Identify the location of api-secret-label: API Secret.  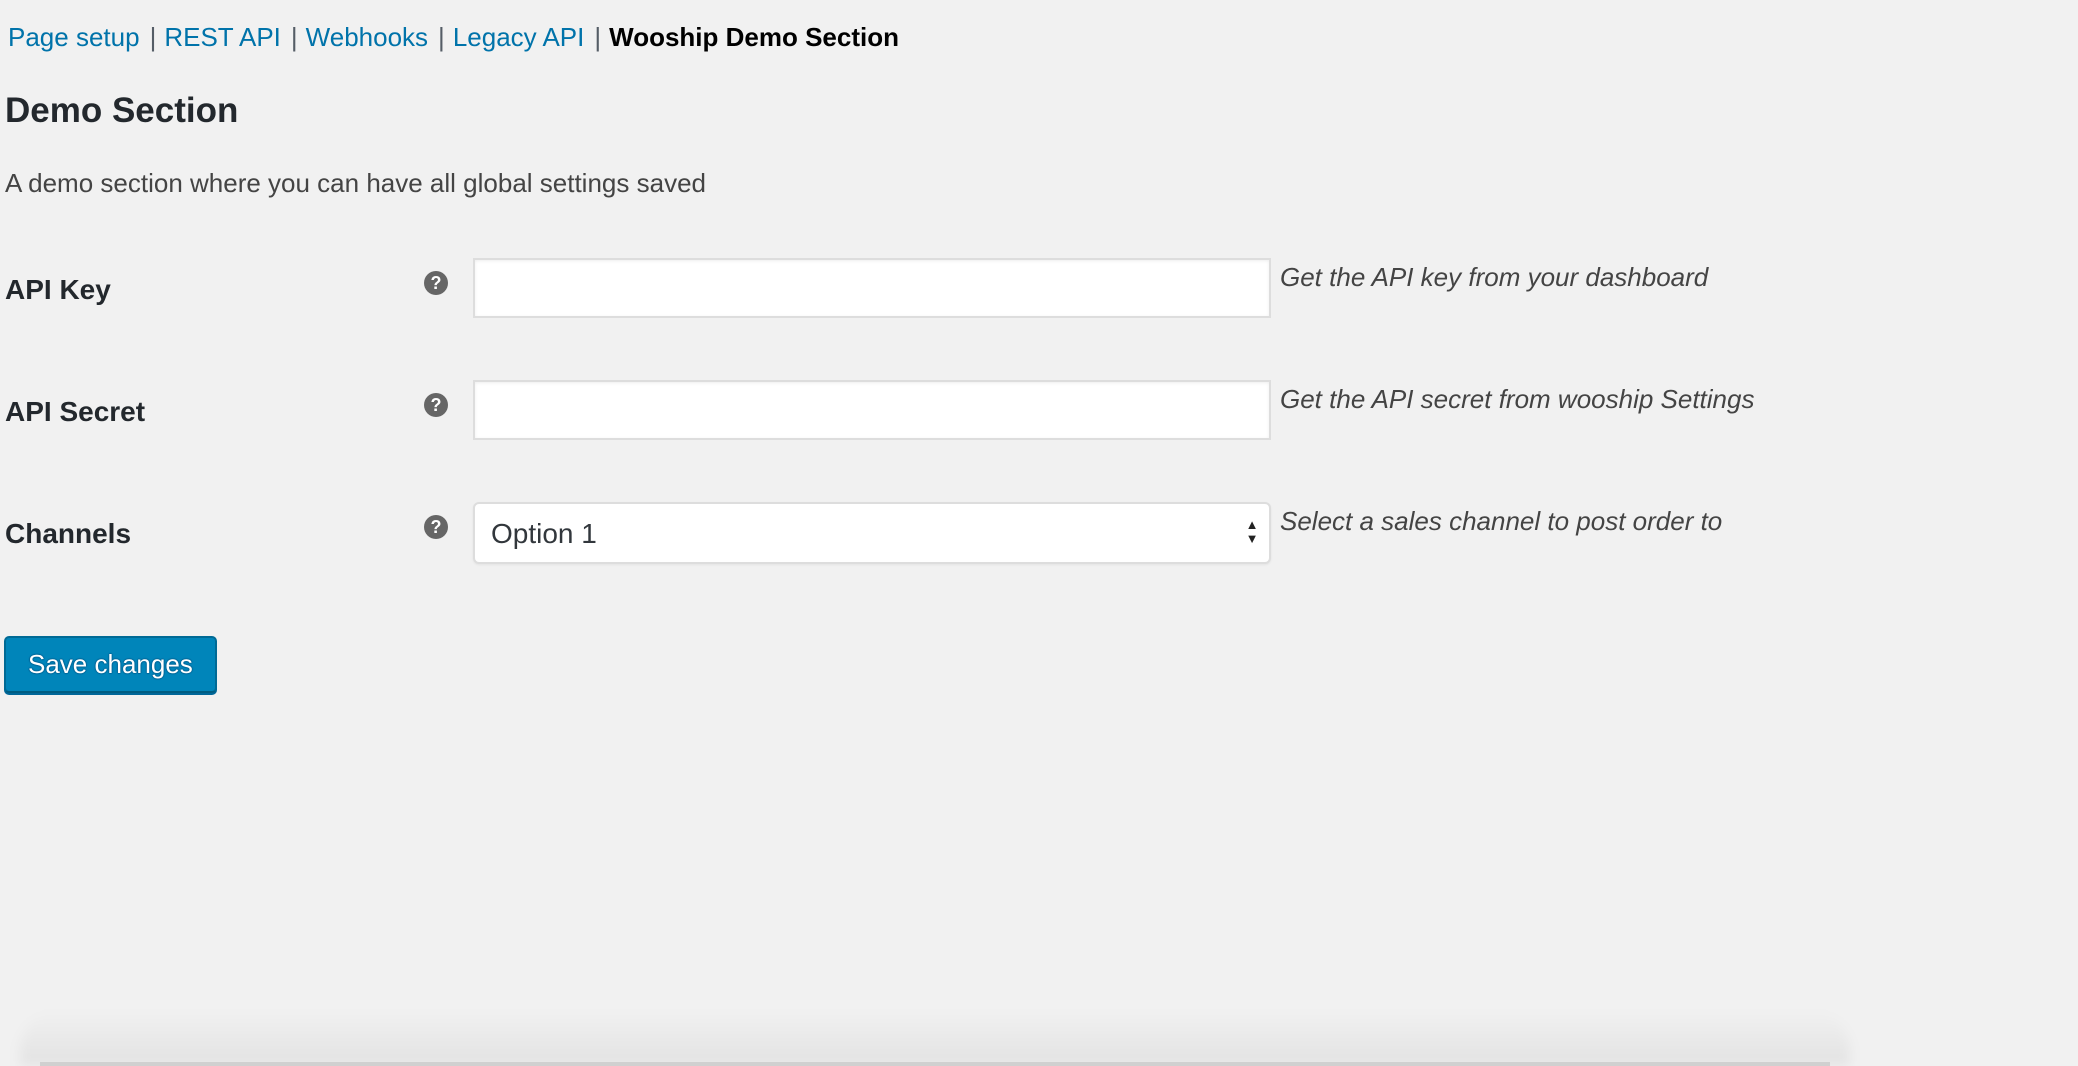
(75, 411).